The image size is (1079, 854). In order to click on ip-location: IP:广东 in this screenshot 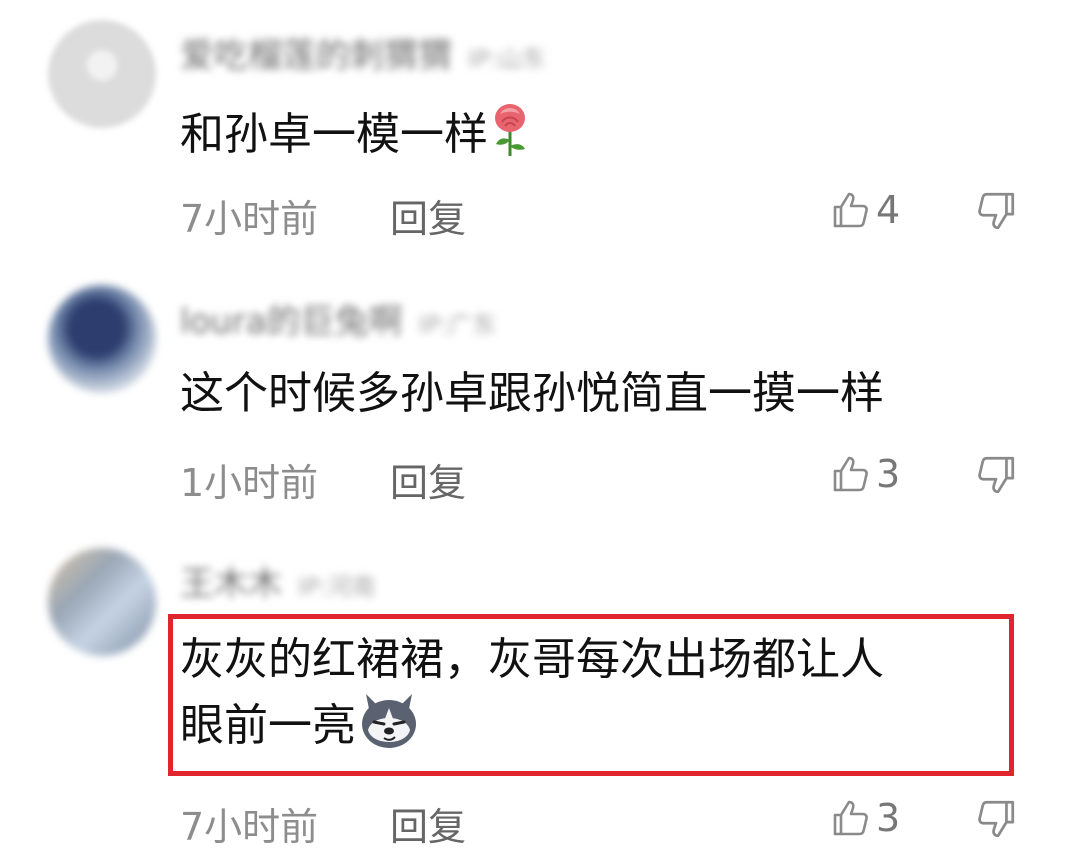, I will do `click(457, 325)`.